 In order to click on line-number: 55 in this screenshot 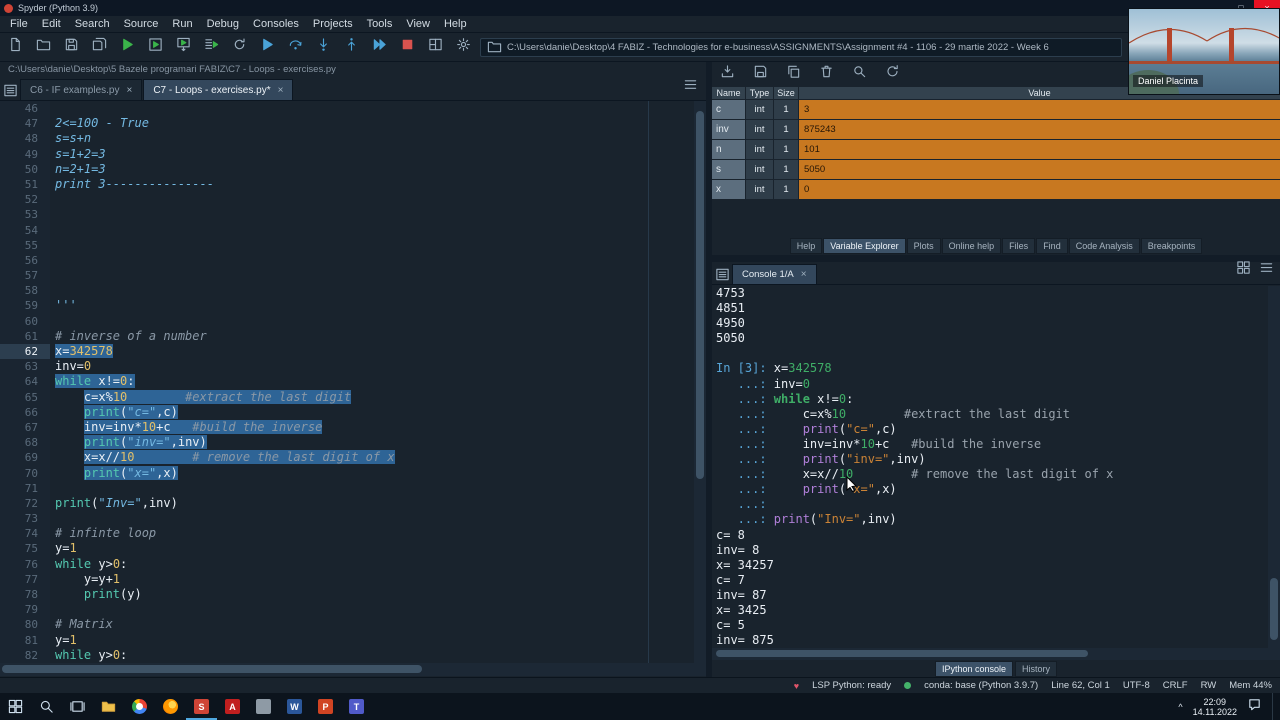, I will do `click(25, 245)`.